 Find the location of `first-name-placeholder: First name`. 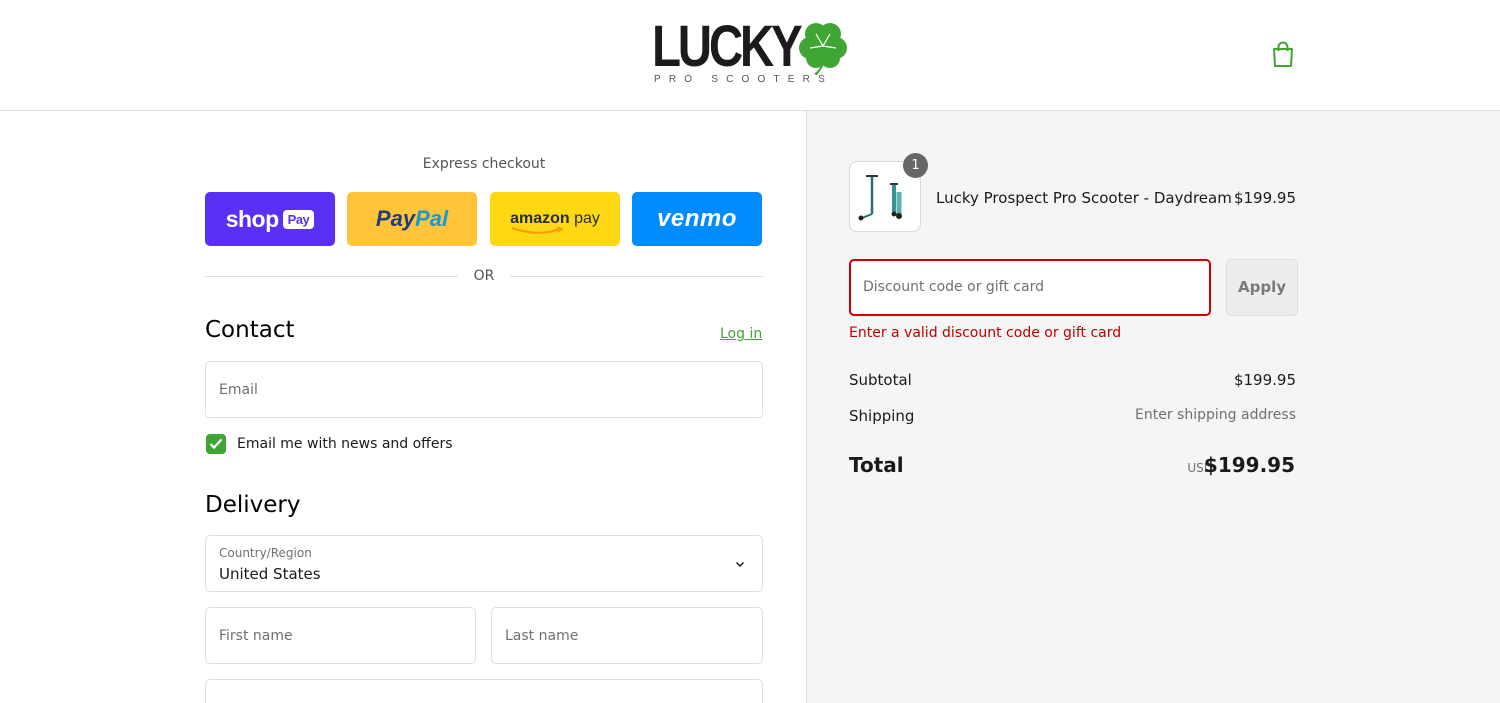

first-name-placeholder: First name is located at coordinates (256, 636).